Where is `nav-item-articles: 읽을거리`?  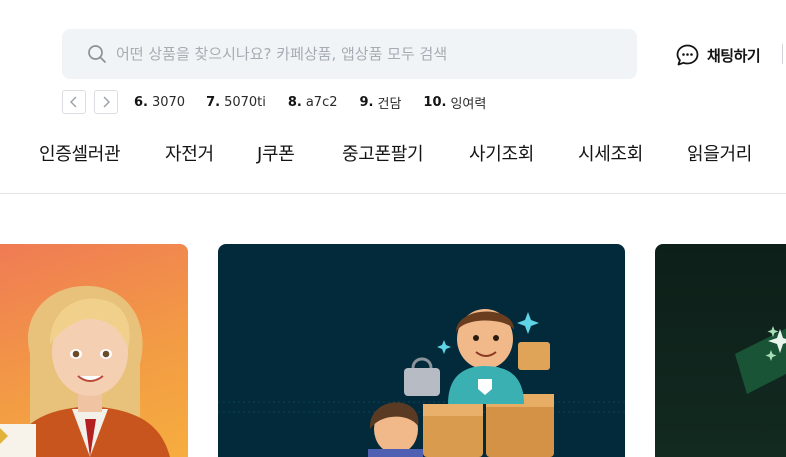
nav-item-articles: 읽을거리 is located at coordinates (719, 153).